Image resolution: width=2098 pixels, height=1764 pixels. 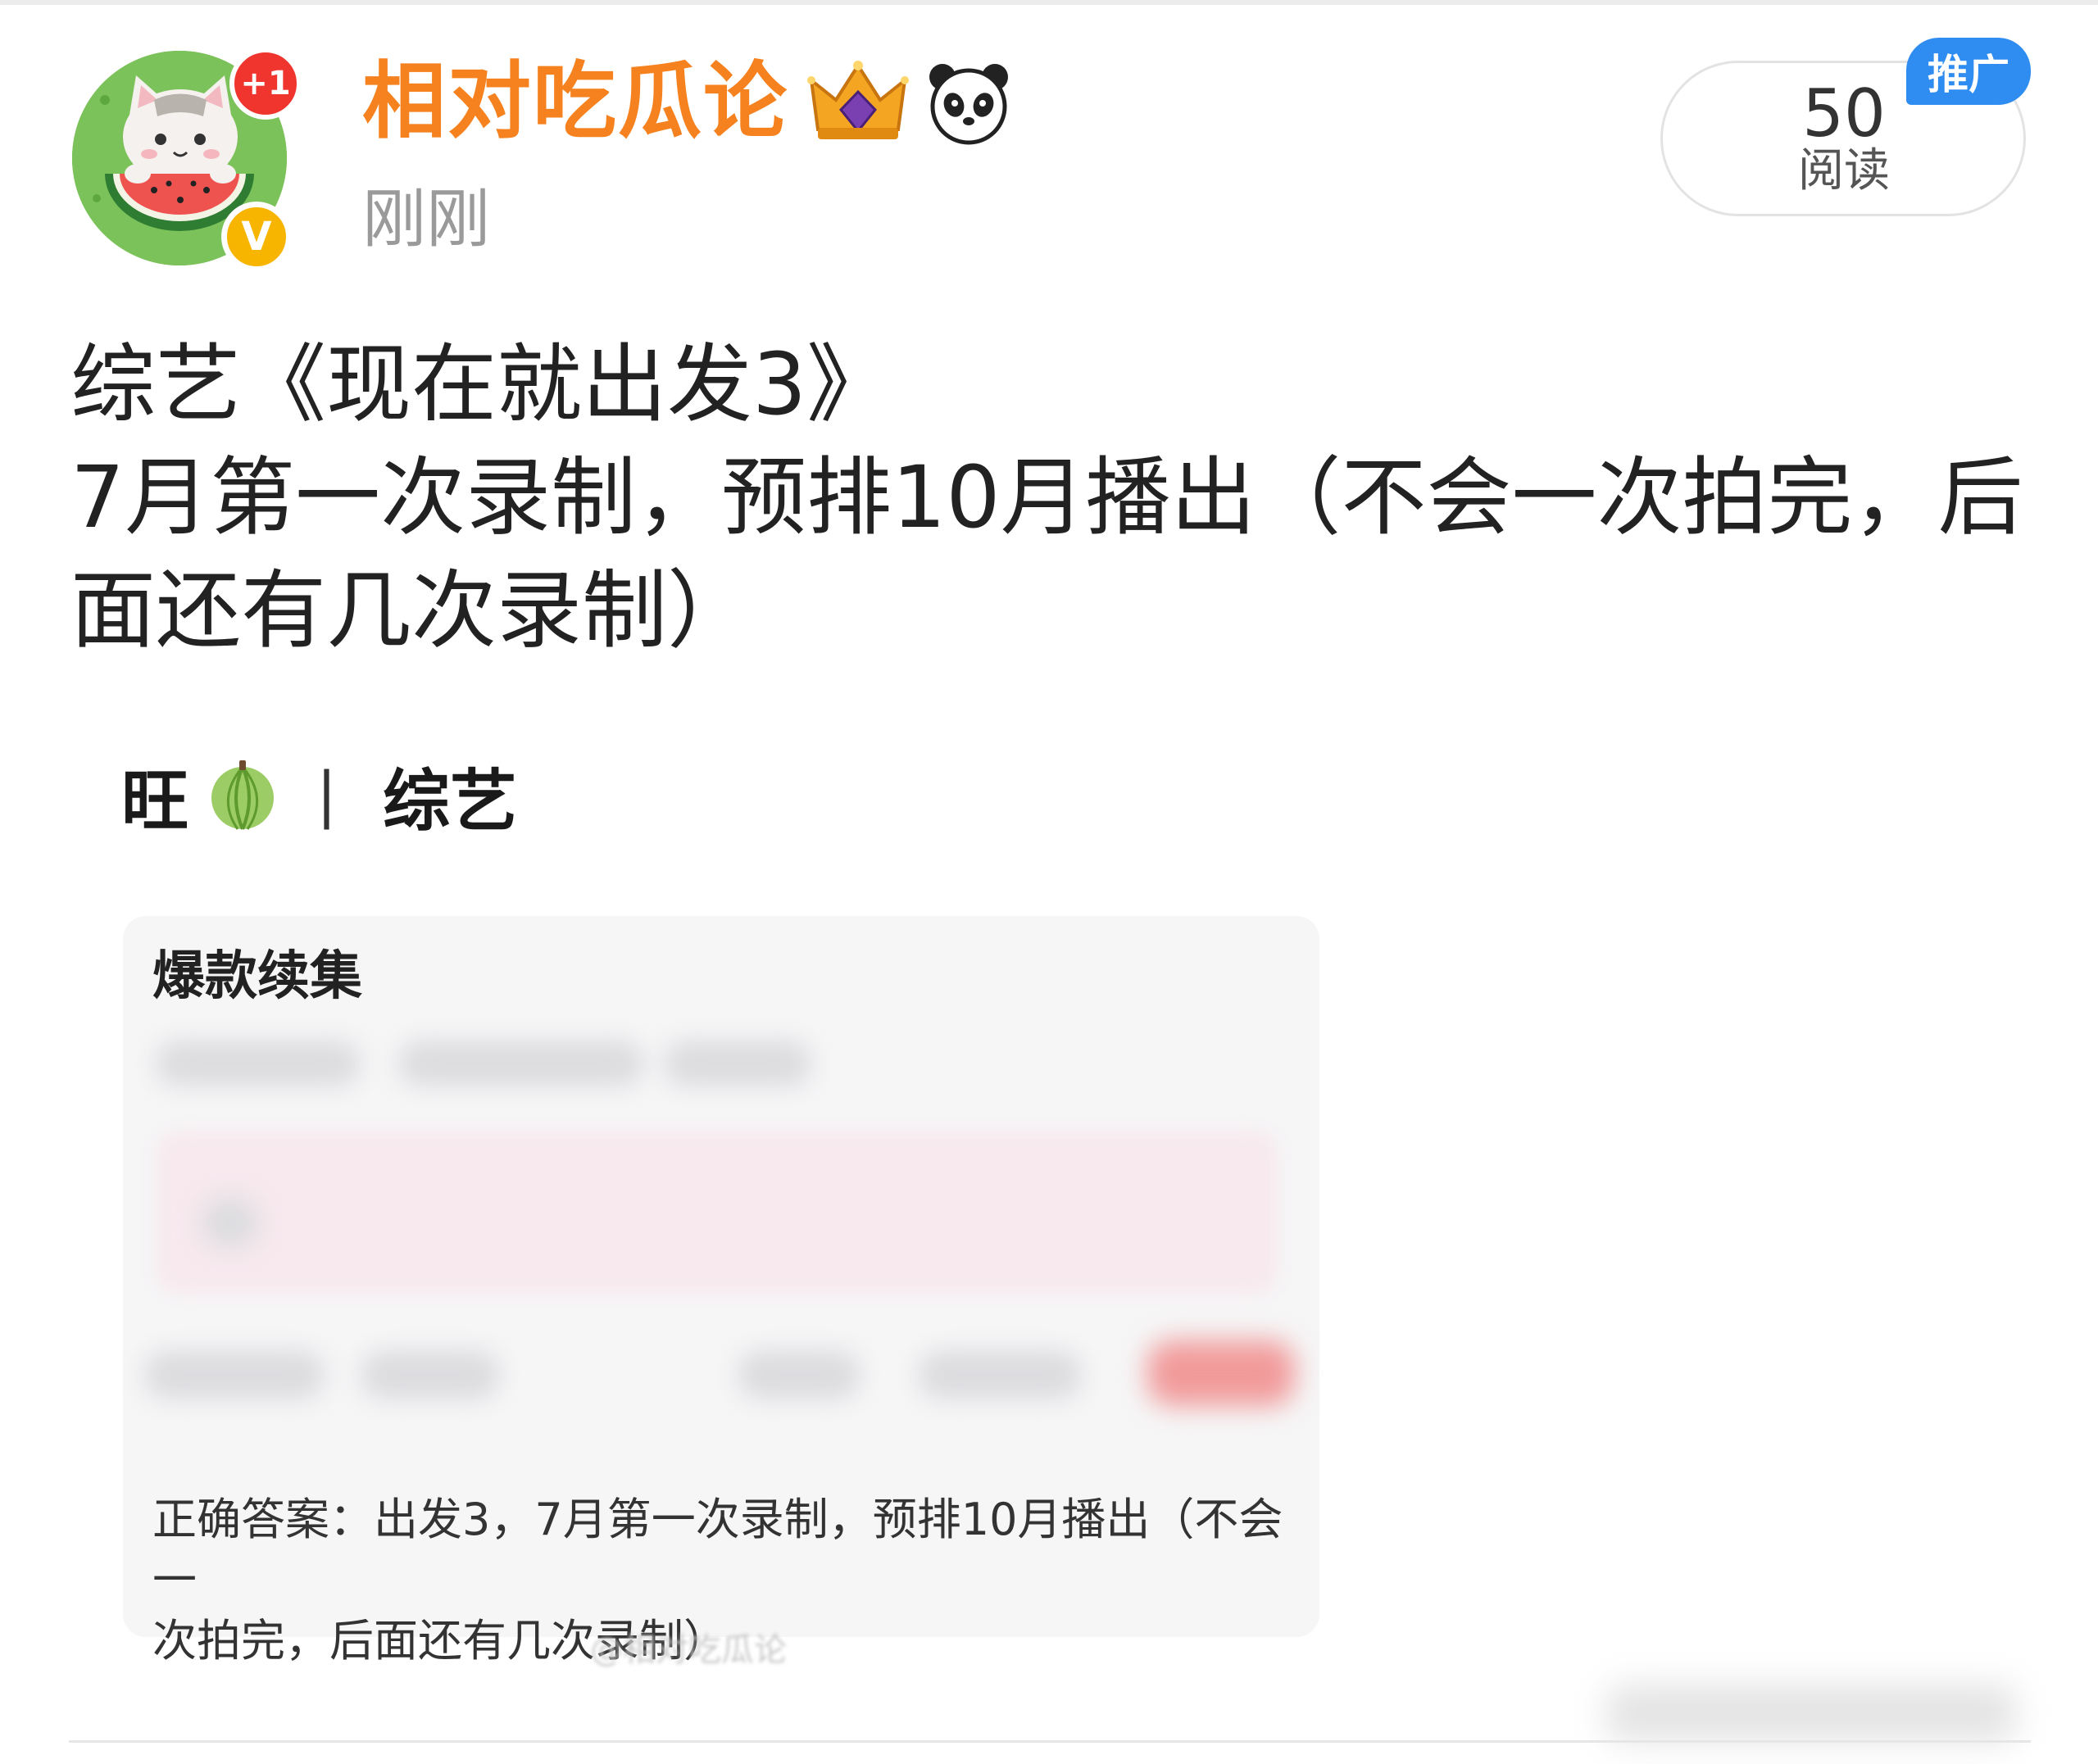 I want to click on blurred-footer, so click(x=1811, y=1713).